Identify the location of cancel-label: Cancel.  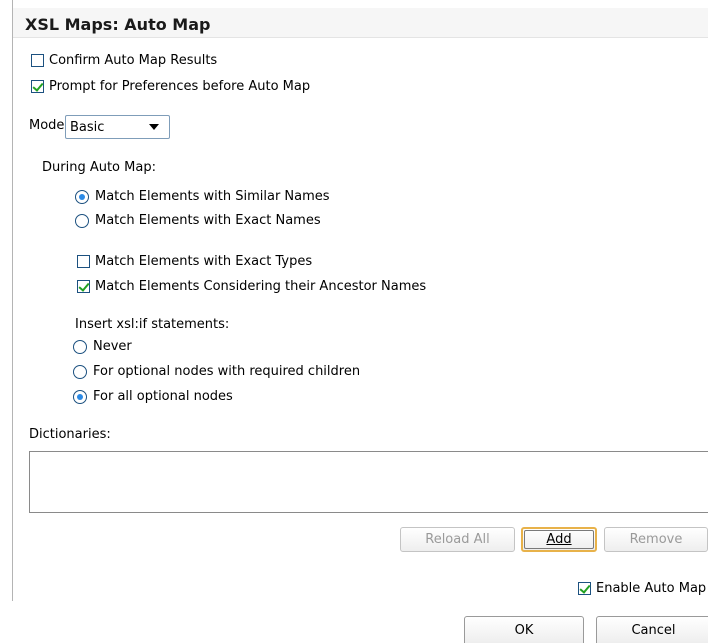
(653, 630).